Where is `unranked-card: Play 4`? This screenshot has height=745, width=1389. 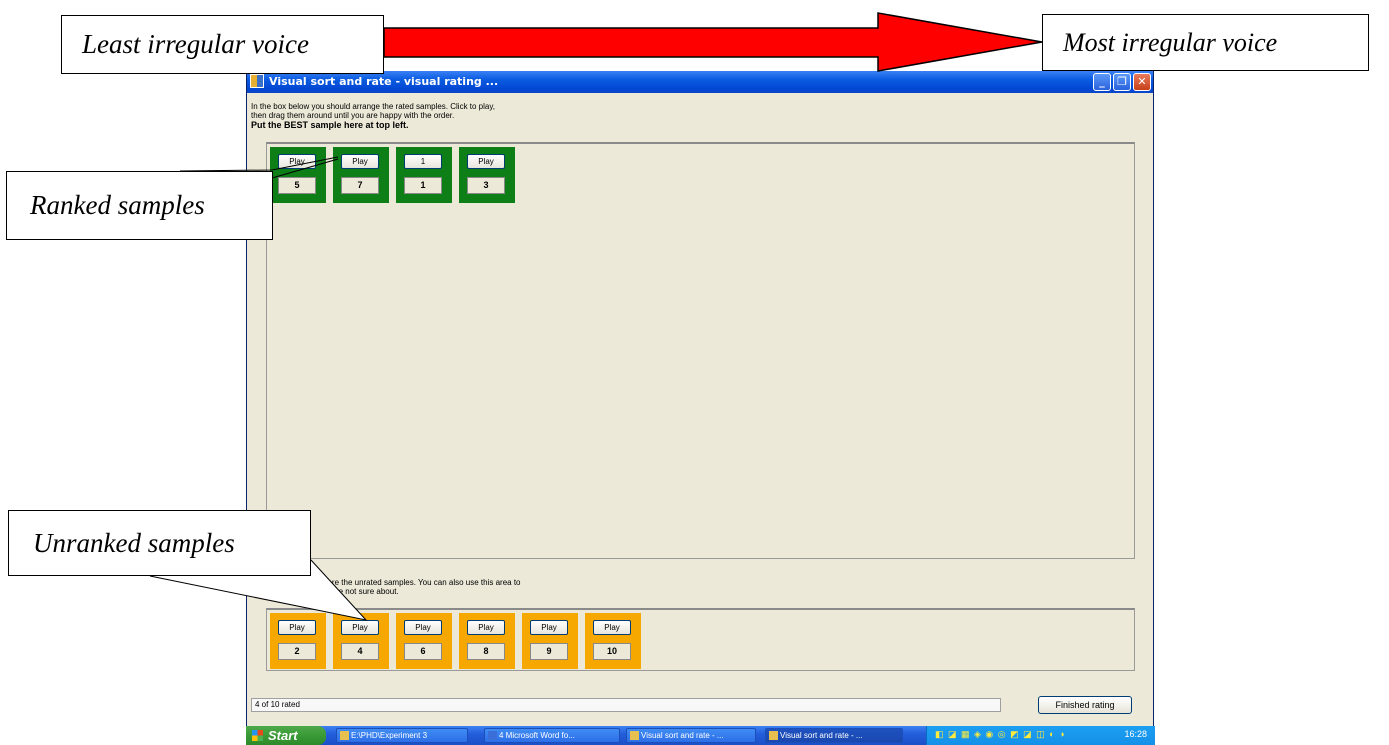
unranked-card: Play 4 is located at coordinates (361, 641).